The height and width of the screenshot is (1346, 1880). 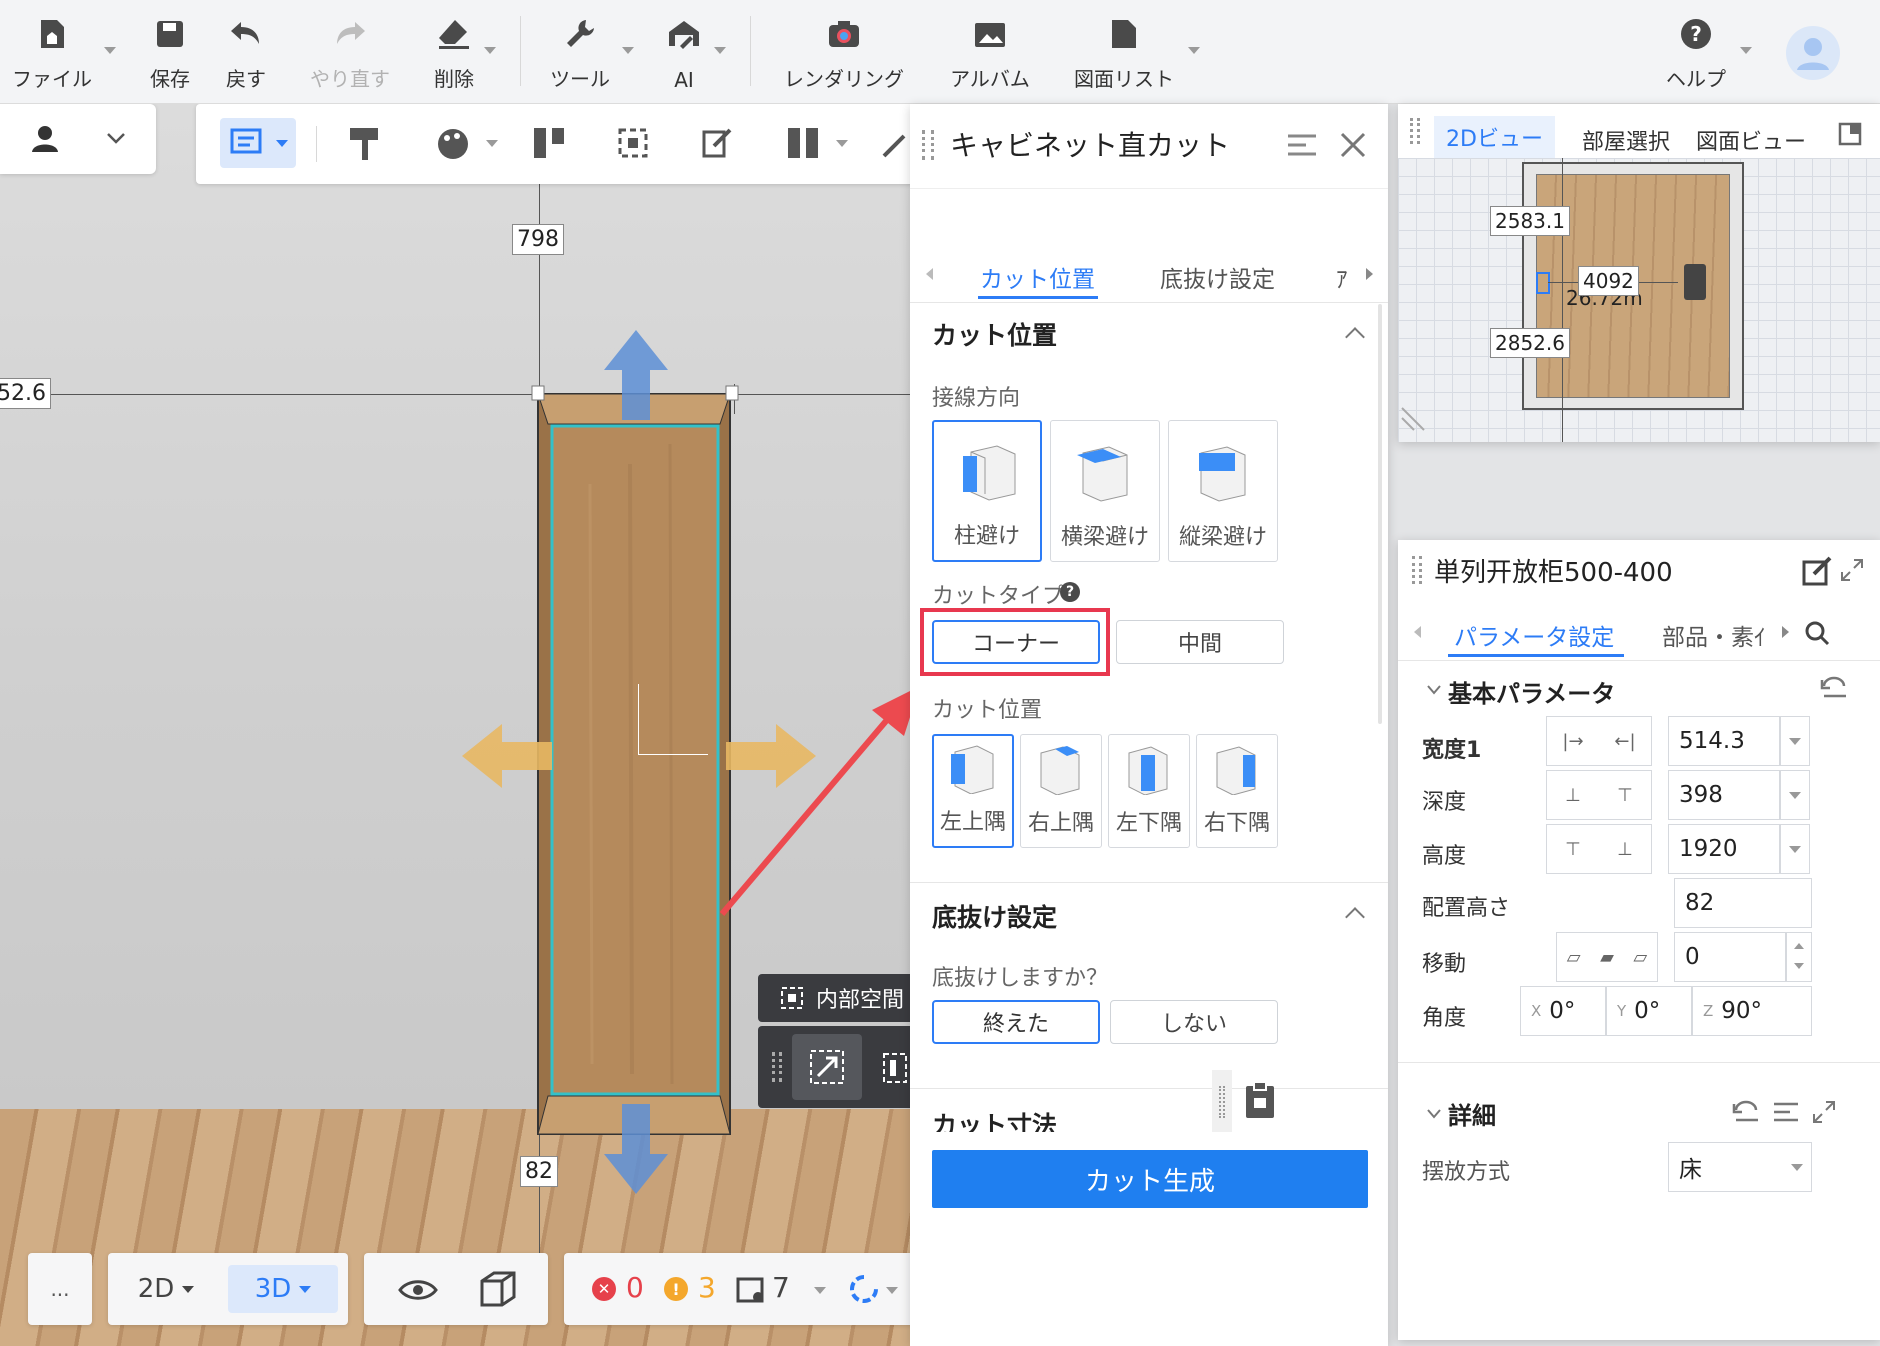 I want to click on status-caret-icon, so click(x=820, y=1290).